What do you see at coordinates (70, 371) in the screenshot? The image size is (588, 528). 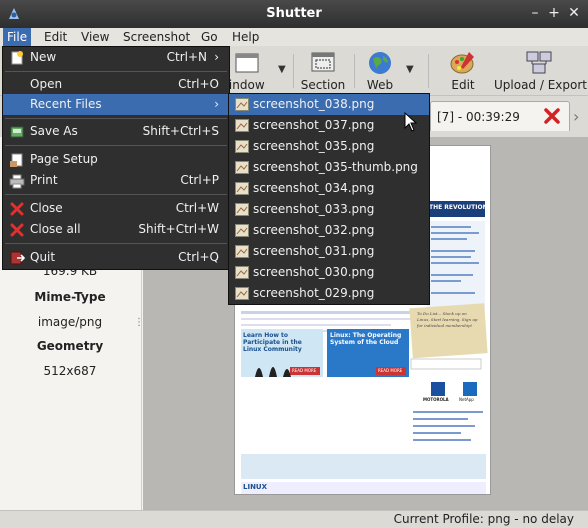 I see `geometry-value: 512x687` at bounding box center [70, 371].